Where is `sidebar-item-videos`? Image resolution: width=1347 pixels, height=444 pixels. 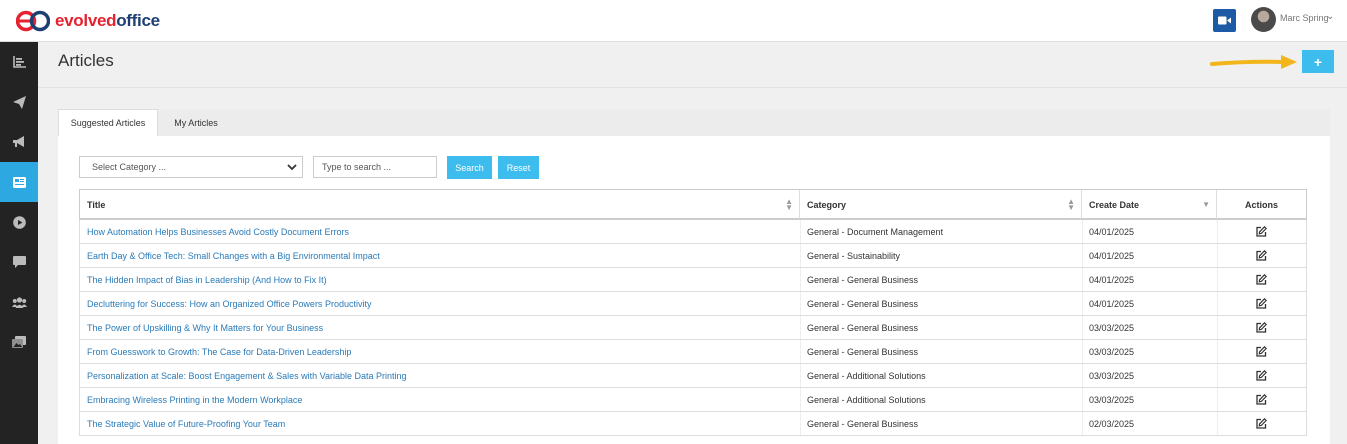 sidebar-item-videos is located at coordinates (19, 222).